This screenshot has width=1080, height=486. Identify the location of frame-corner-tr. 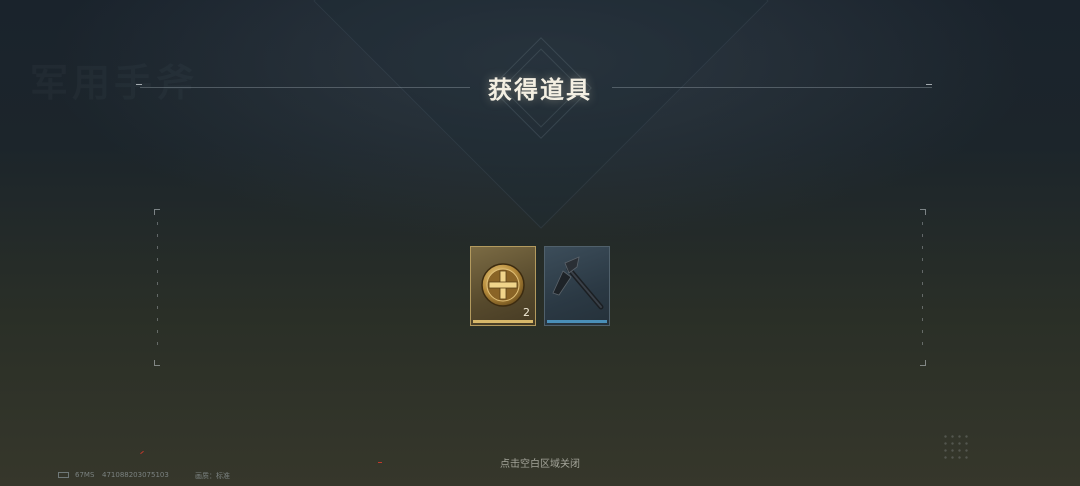
(923, 212).